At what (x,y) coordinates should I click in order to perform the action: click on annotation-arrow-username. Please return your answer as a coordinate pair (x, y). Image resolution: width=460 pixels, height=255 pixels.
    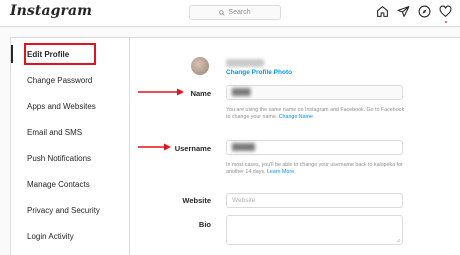
    Looking at the image, I should click on (154, 147).